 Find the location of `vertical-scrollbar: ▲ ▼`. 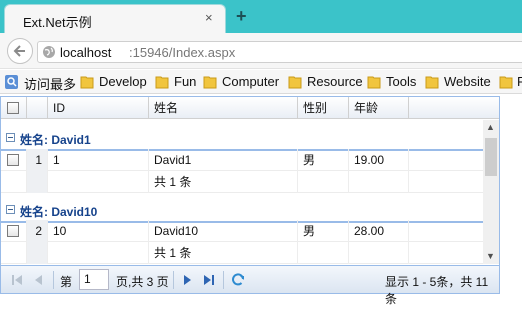

vertical-scrollbar: ▲ ▼ is located at coordinates (491, 192).